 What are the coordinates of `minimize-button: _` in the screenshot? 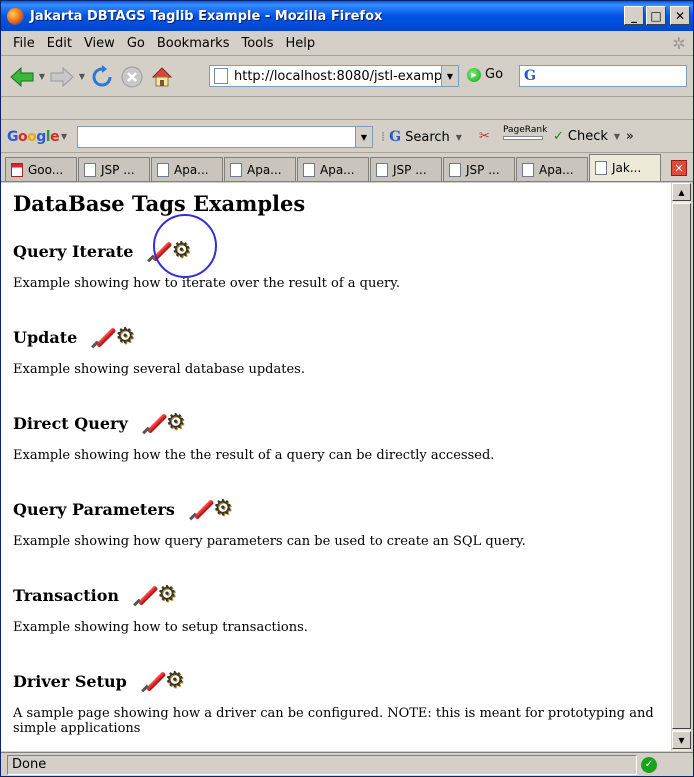 It's located at (634, 15).